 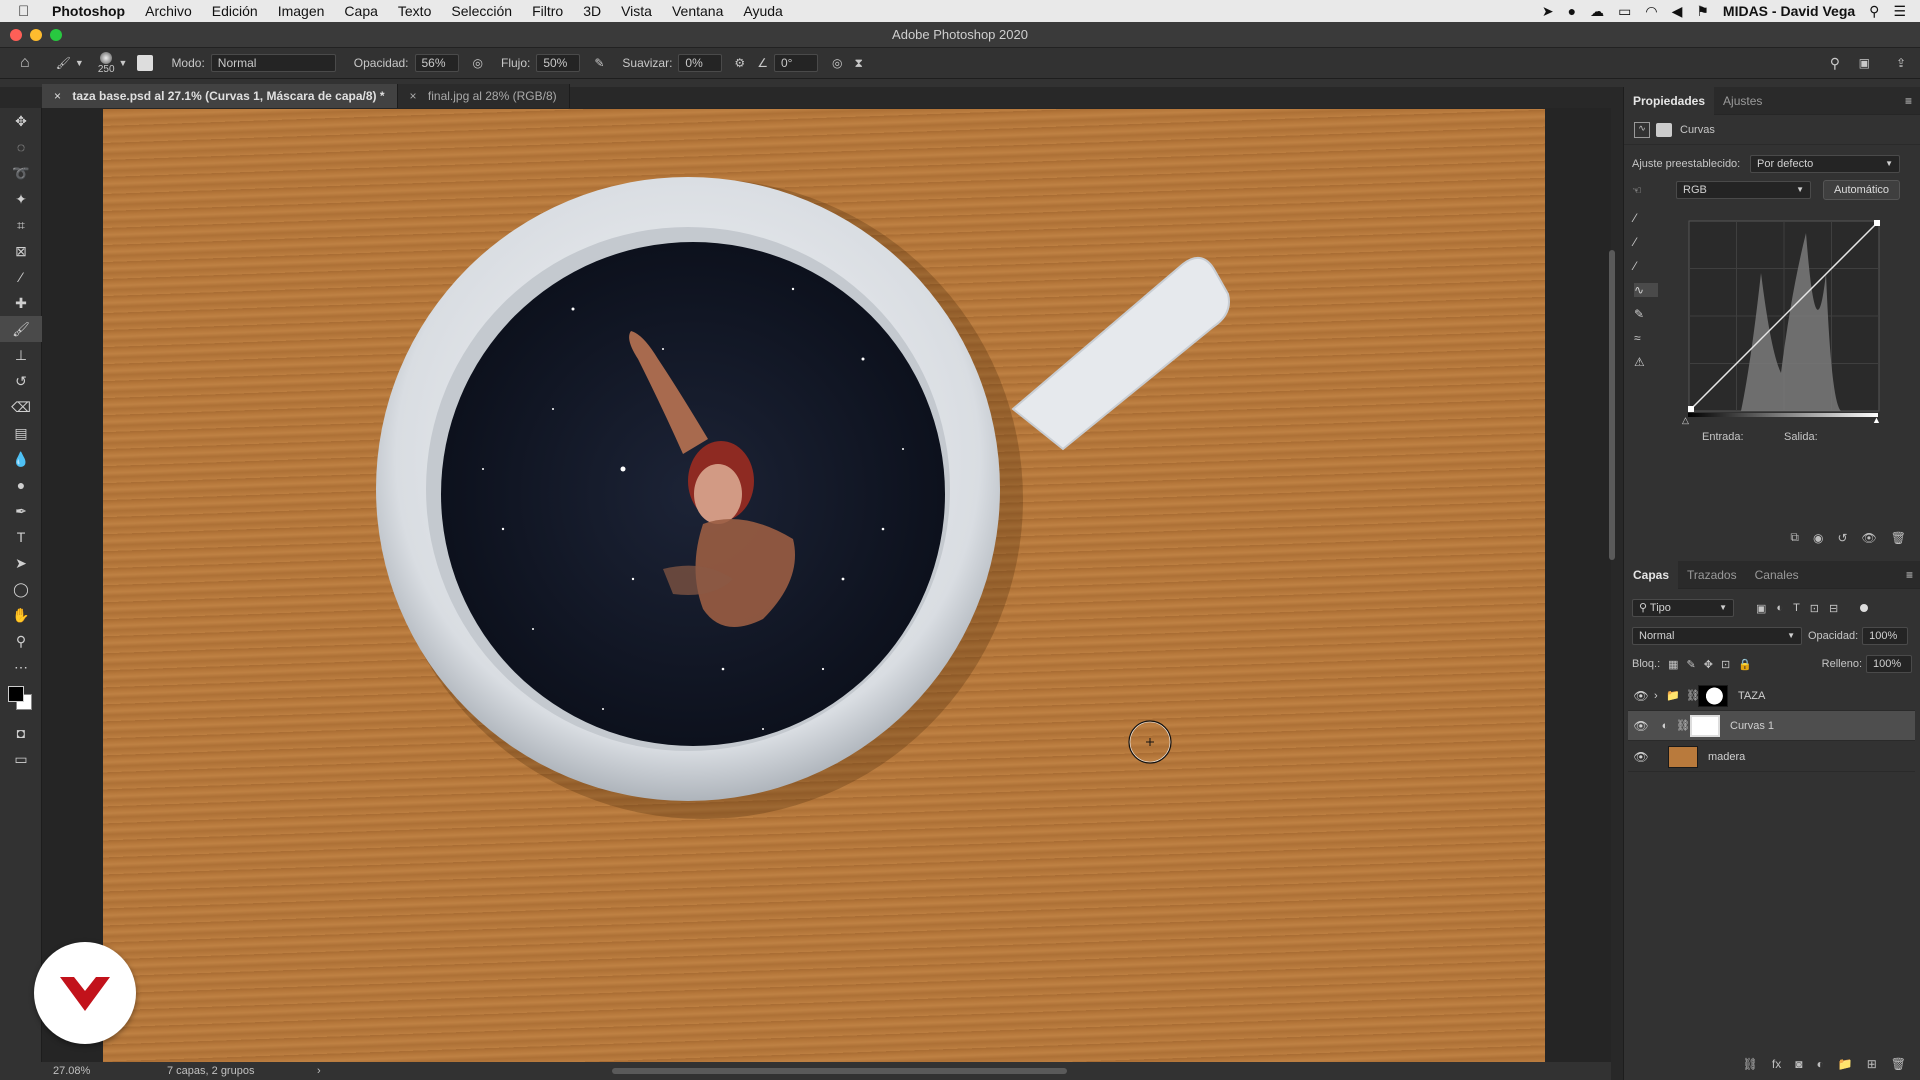 What do you see at coordinates (1798, 1064) in the screenshot?
I see `add-mask-icon: ◙` at bounding box center [1798, 1064].